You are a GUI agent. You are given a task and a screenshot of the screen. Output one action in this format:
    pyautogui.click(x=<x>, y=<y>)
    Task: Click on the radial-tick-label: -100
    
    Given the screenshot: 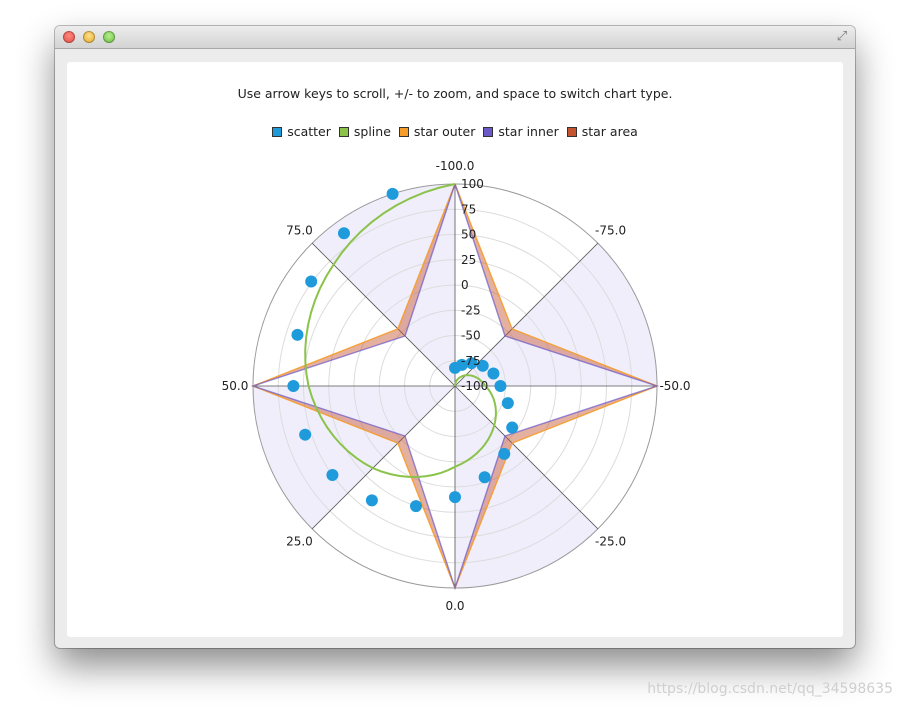 What is the action you would take?
    pyautogui.click(x=474, y=386)
    